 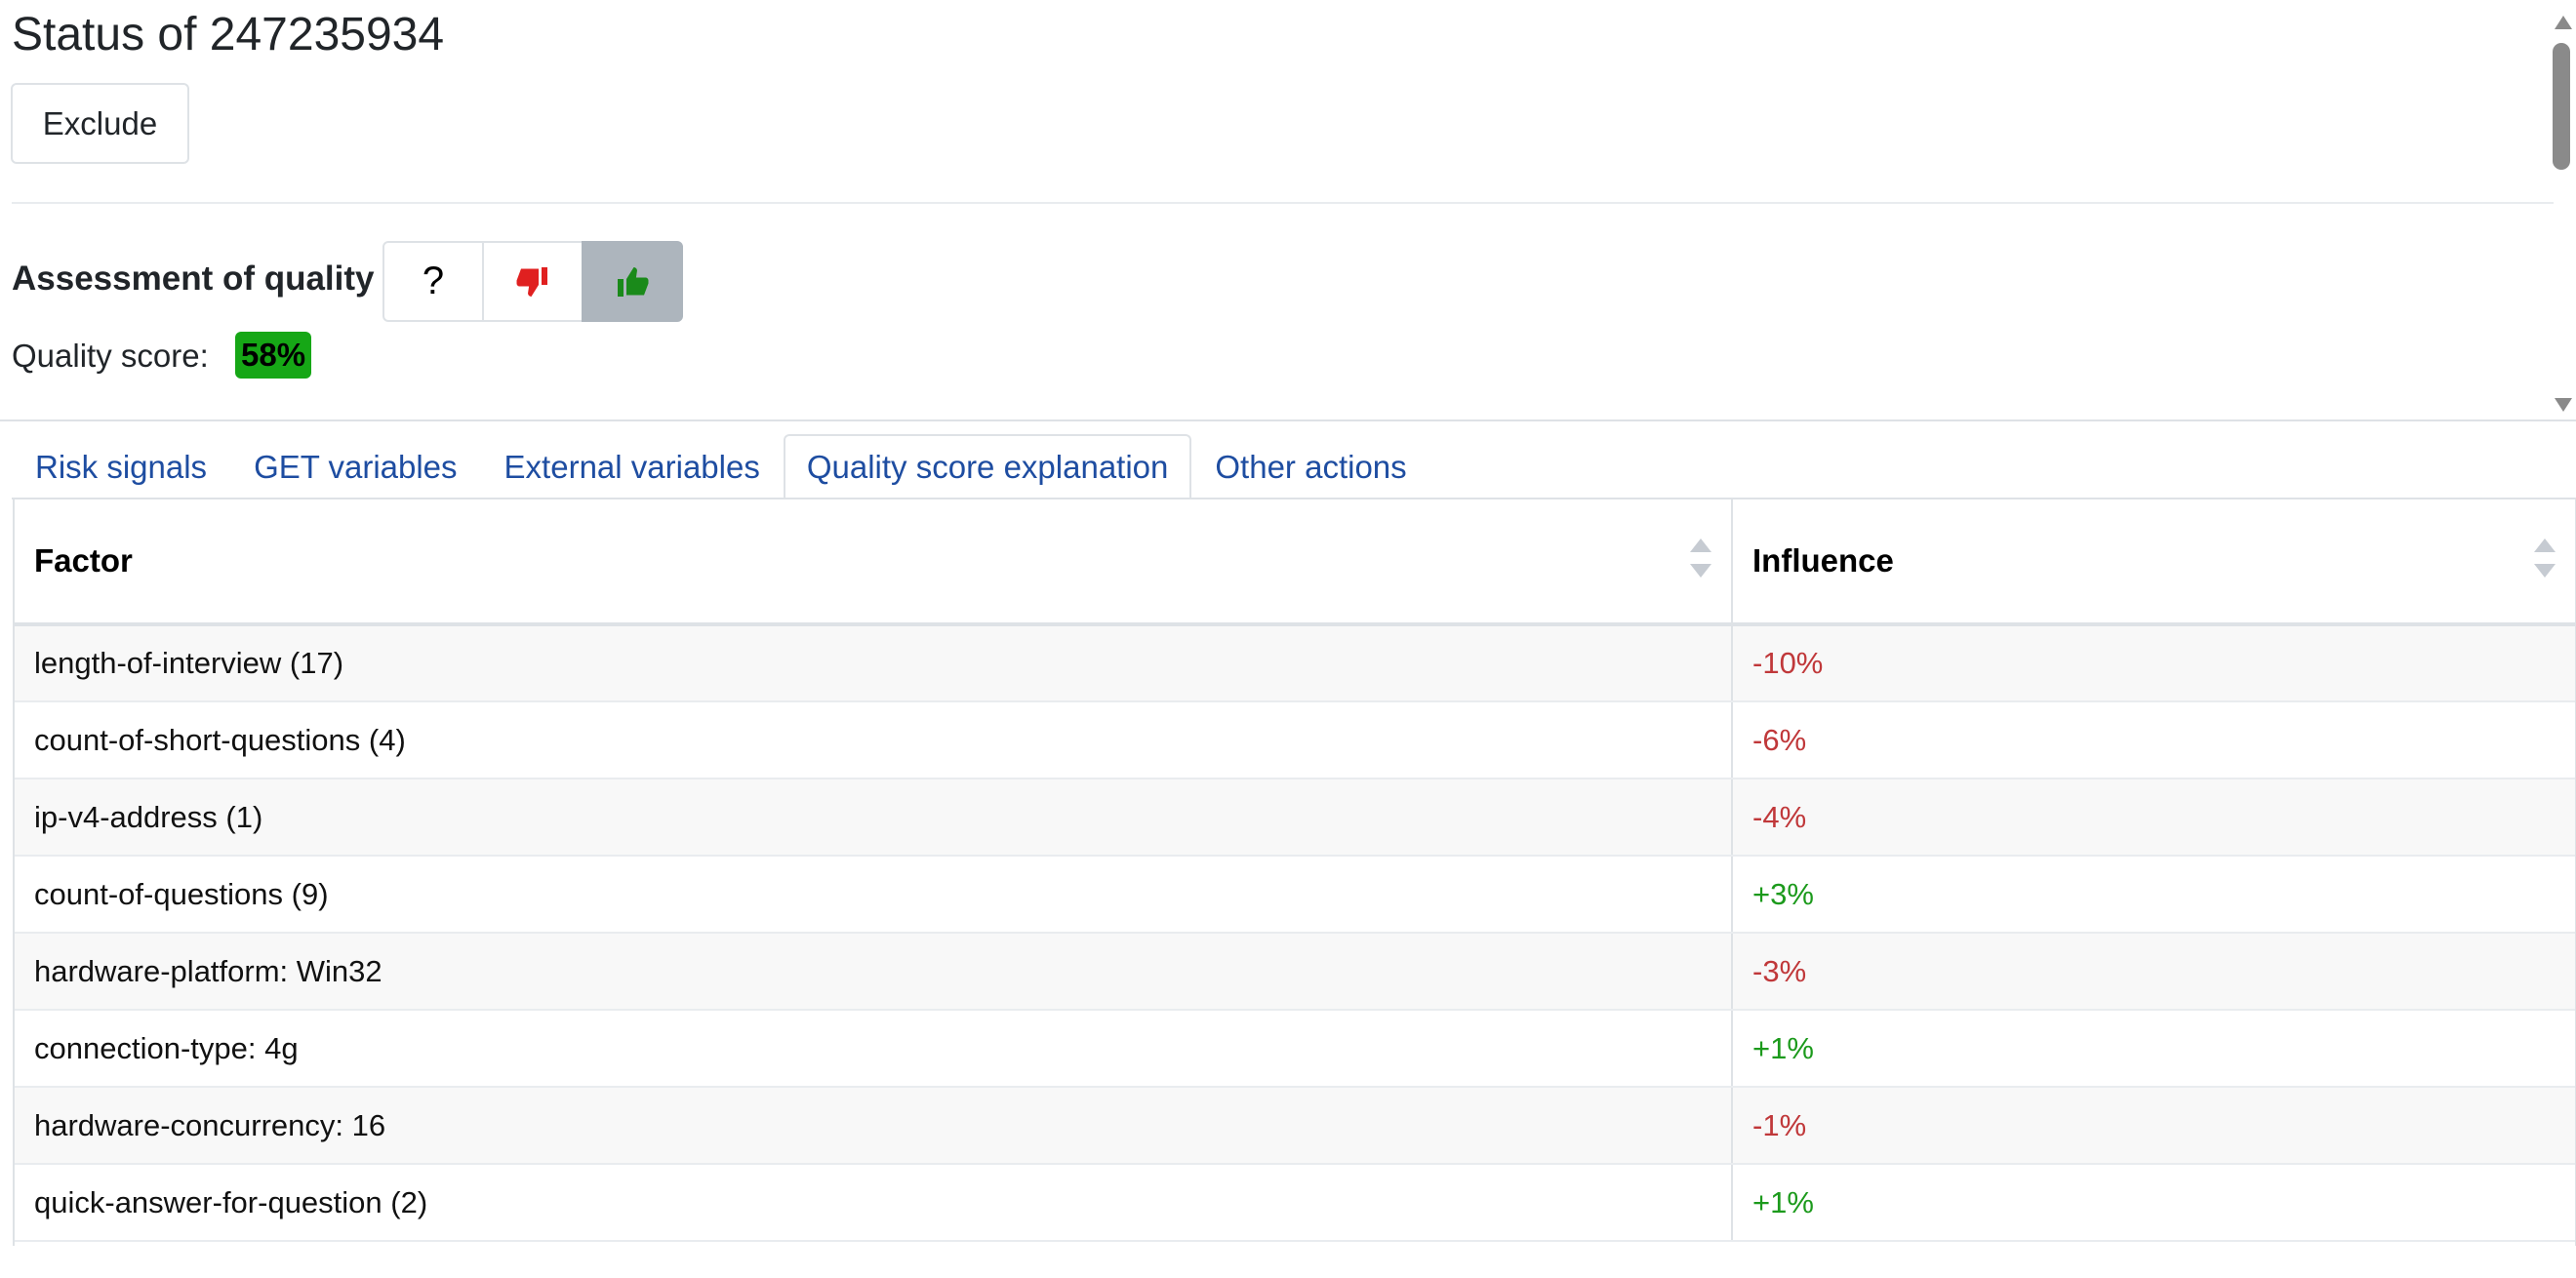 I want to click on thumbs-down-icon, so click(x=531, y=281).